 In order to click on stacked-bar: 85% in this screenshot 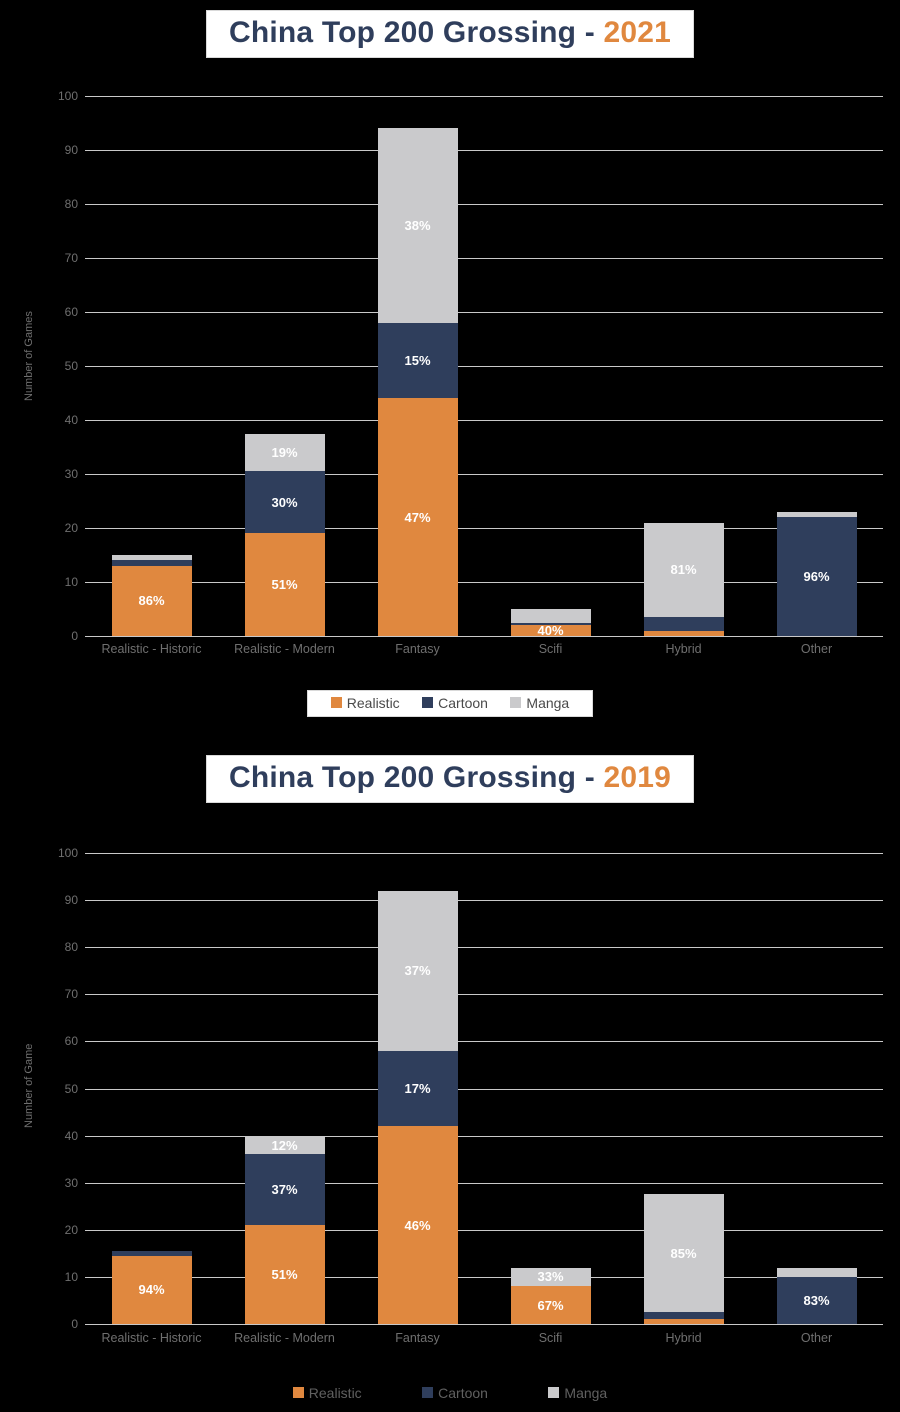, I will do `click(683, 1259)`.